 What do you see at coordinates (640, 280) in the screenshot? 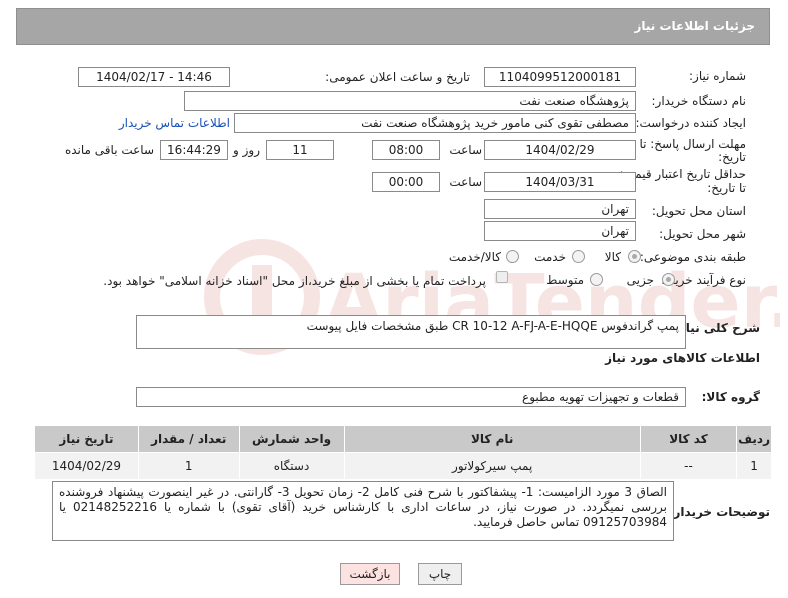
I see `process-option-minor: جزیی` at bounding box center [640, 280].